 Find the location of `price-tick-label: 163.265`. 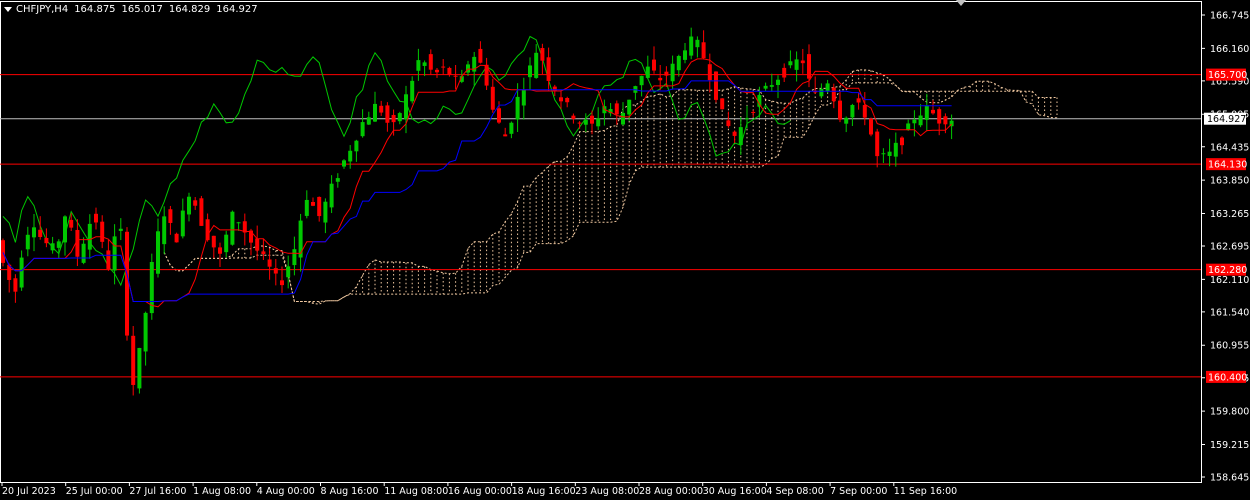

price-tick-label: 163.265 is located at coordinates (1229, 214).